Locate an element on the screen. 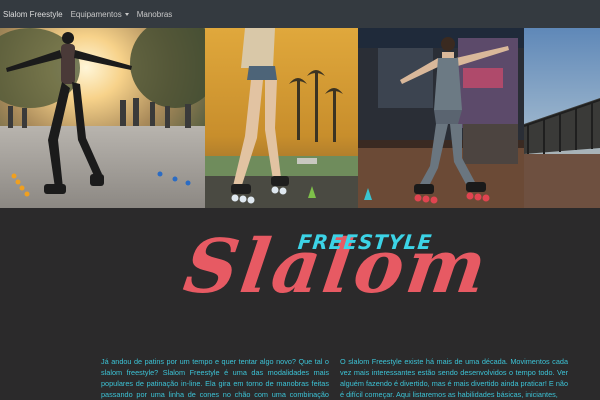 The width and height of the screenshot is (600, 400). photo-skater-legs is located at coordinates (281, 118).